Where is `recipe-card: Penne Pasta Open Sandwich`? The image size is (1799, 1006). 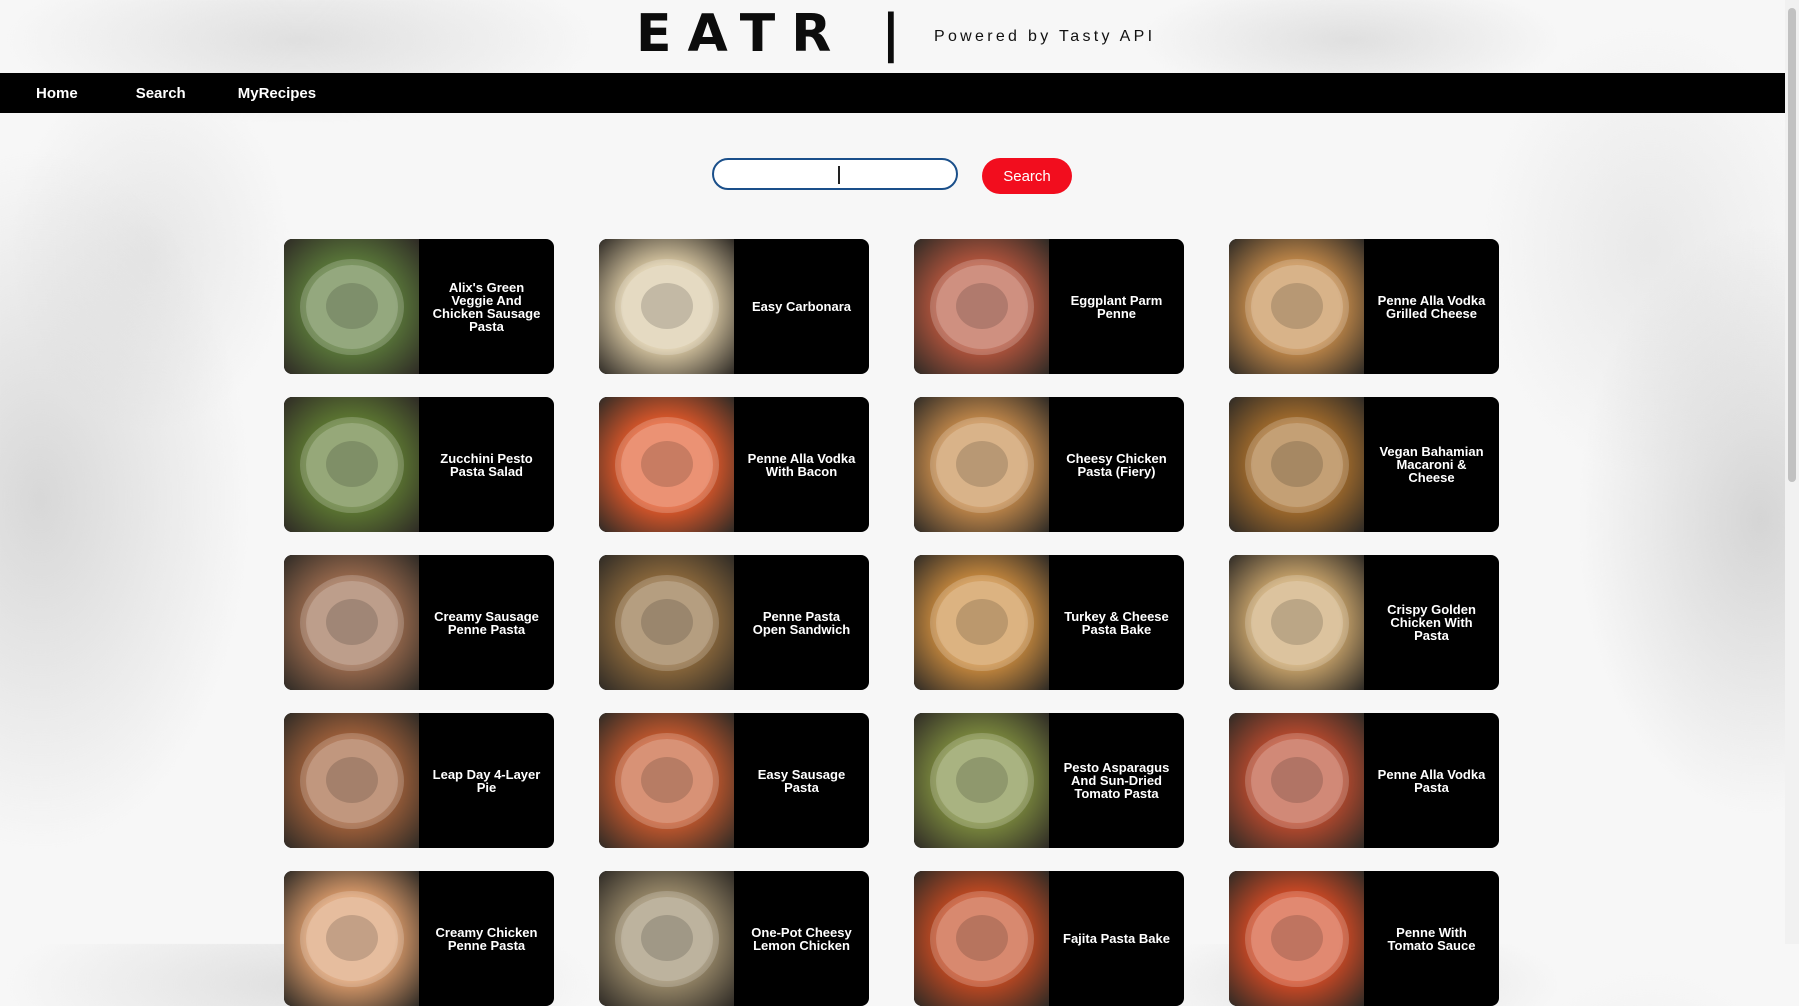 recipe-card: Penne Pasta Open Sandwich is located at coordinates (734, 622).